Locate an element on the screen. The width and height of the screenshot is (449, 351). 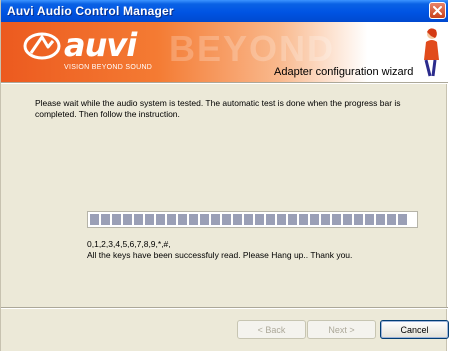
logo-tagline: VISION BEYOND SOUND is located at coordinates (108, 67).